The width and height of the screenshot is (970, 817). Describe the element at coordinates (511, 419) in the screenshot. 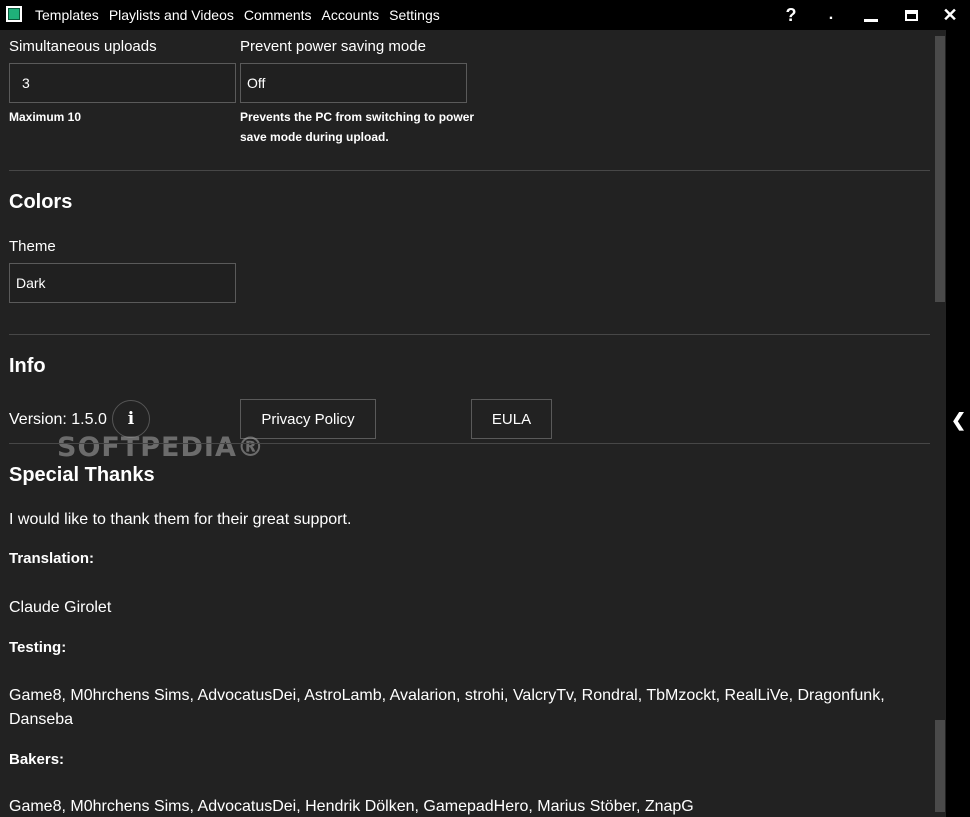

I see `eula-button: EULA` at that location.